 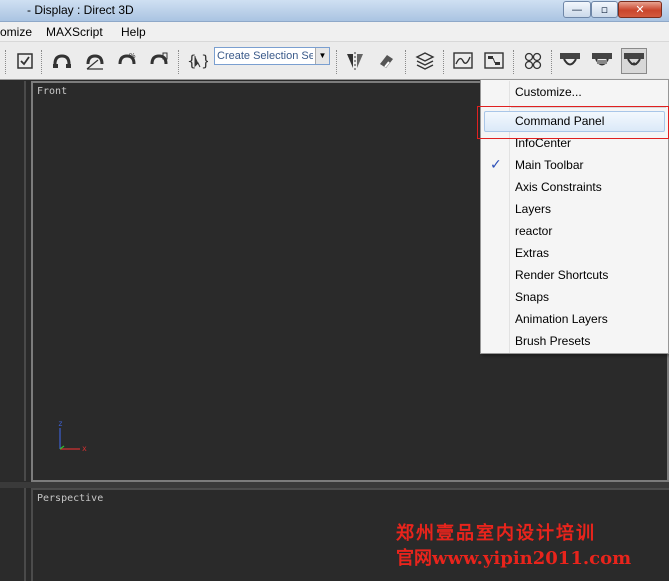 What do you see at coordinates (574, 232) in the screenshot?
I see `menu-item-reactor: reactor` at bounding box center [574, 232].